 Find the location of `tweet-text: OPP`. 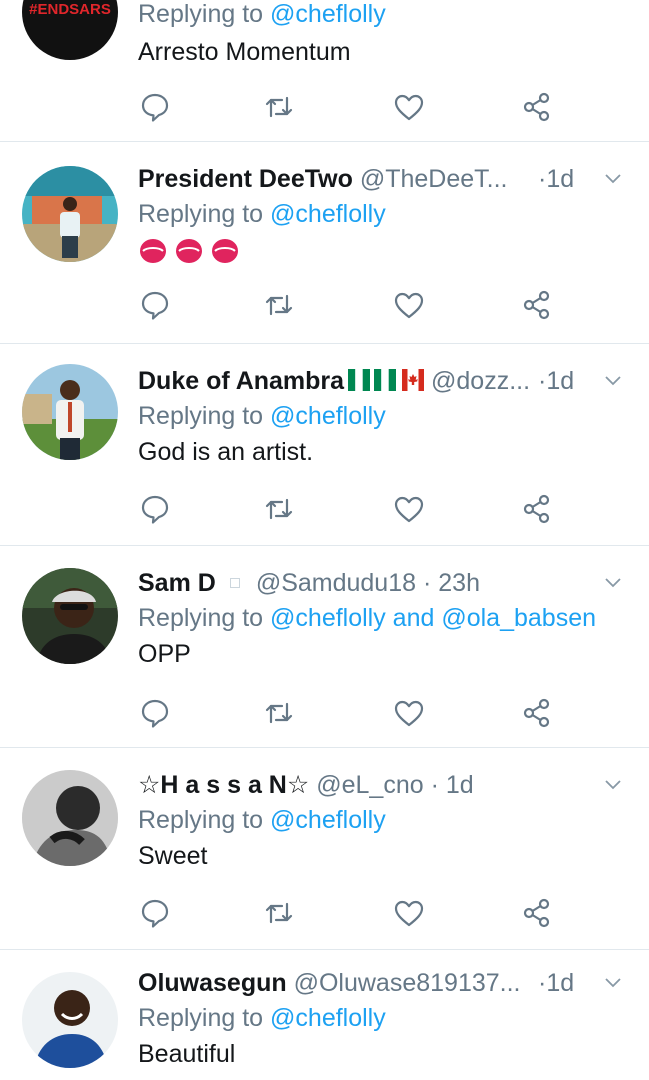

tweet-text: OPP is located at coordinates (164, 654).